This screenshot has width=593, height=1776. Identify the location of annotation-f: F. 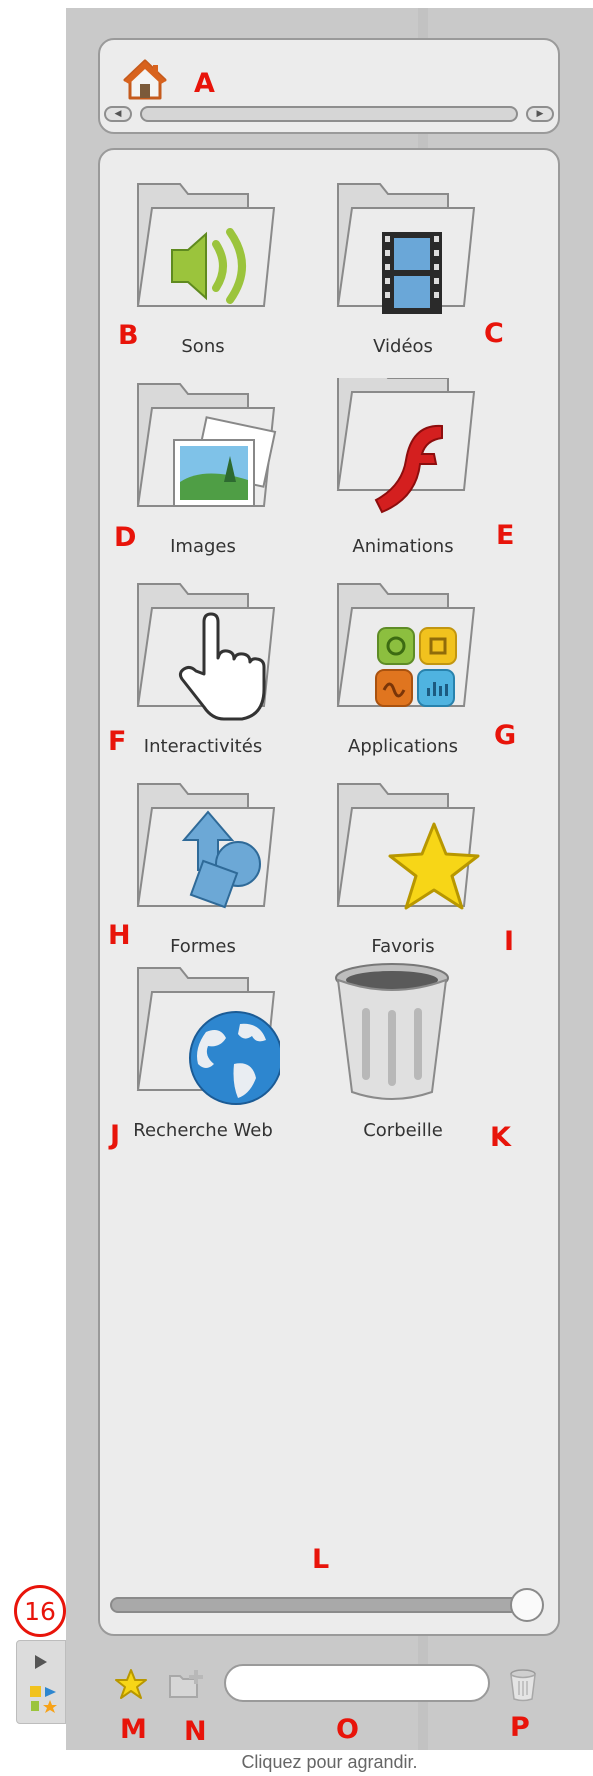
(117, 741).